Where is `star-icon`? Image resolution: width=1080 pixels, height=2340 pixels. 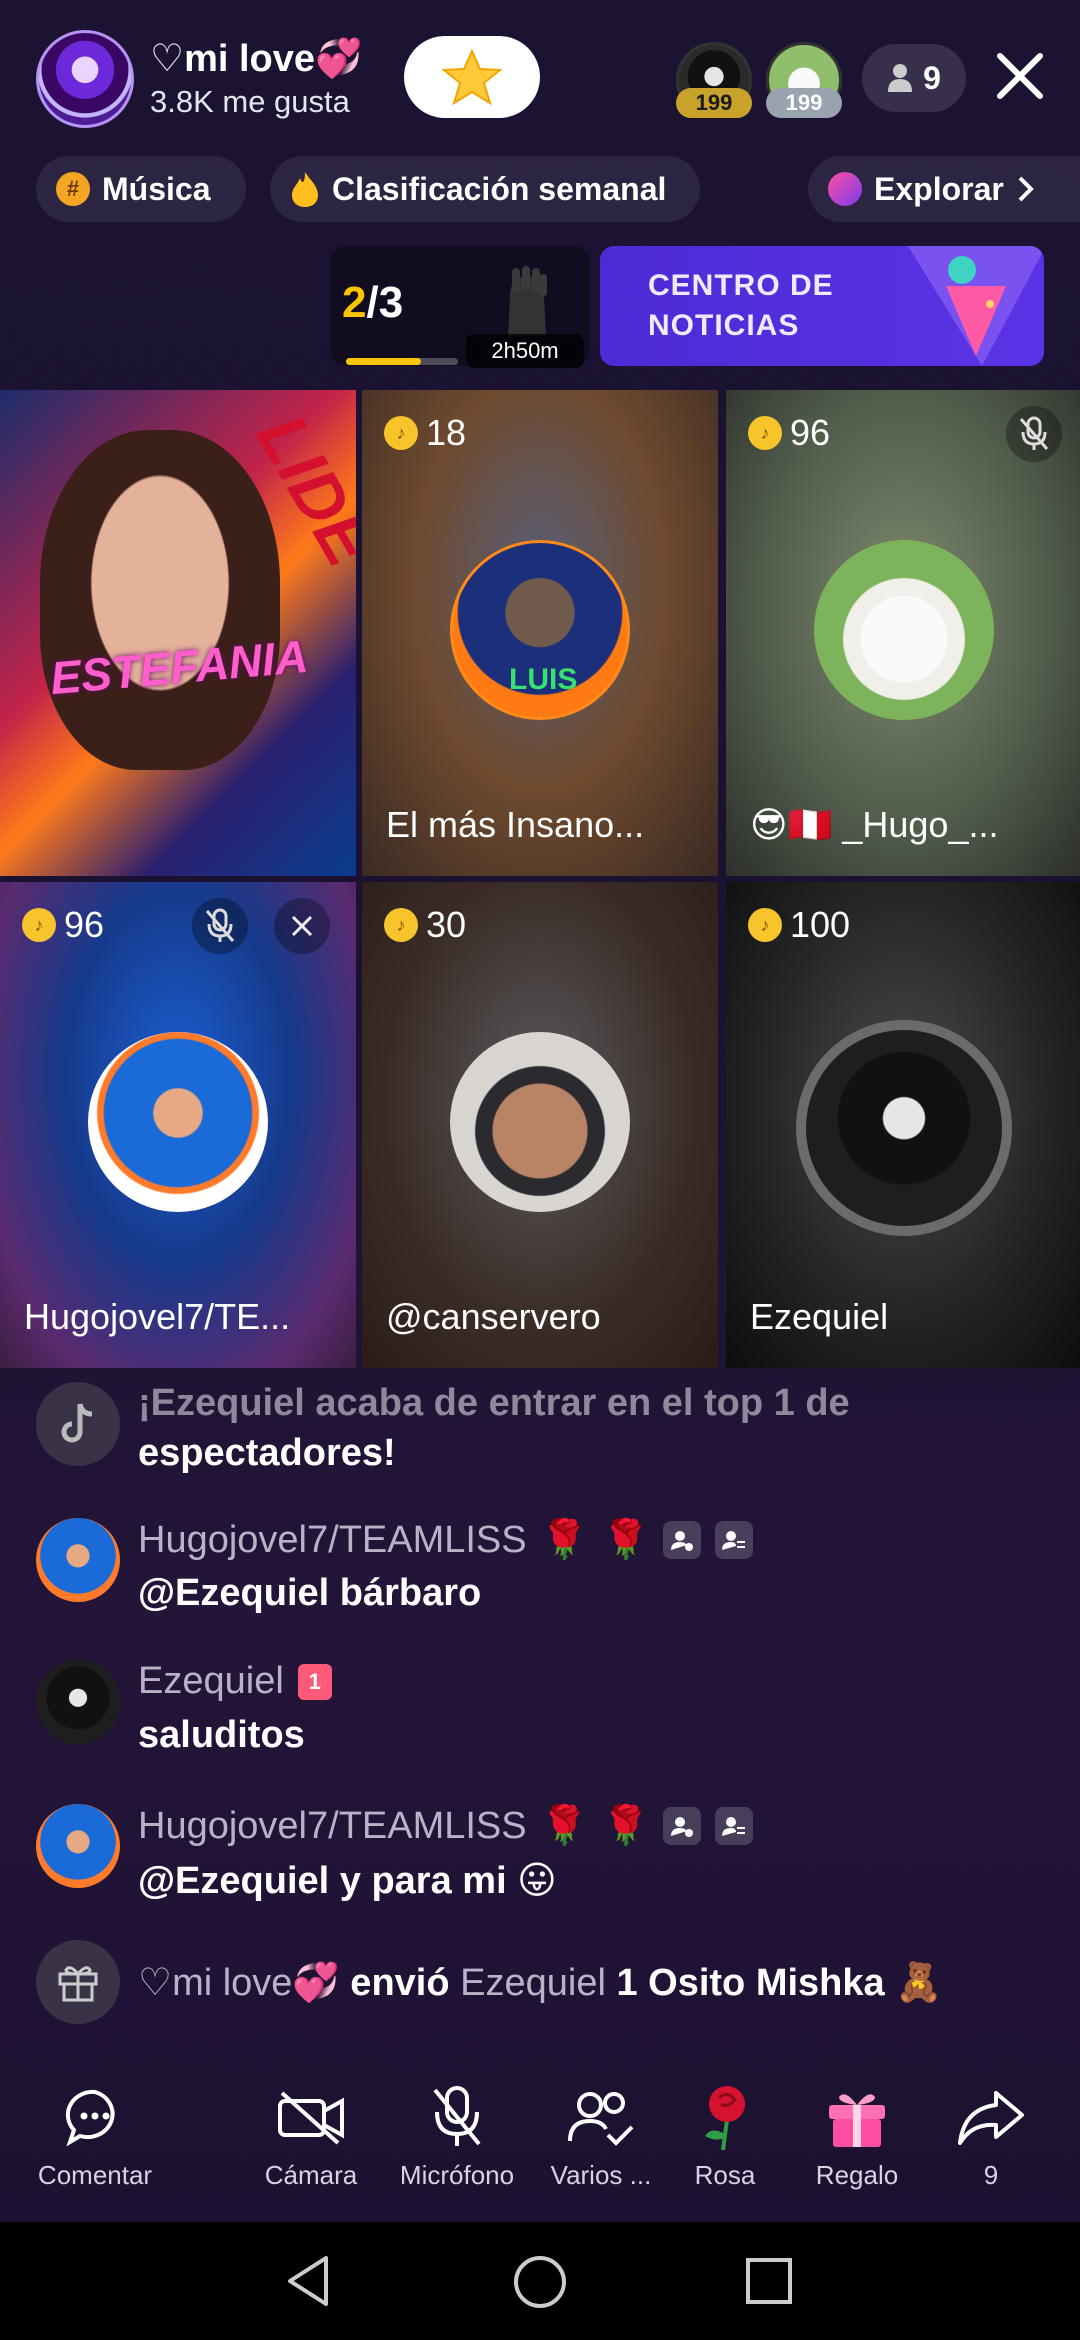
star-icon is located at coordinates (472, 77).